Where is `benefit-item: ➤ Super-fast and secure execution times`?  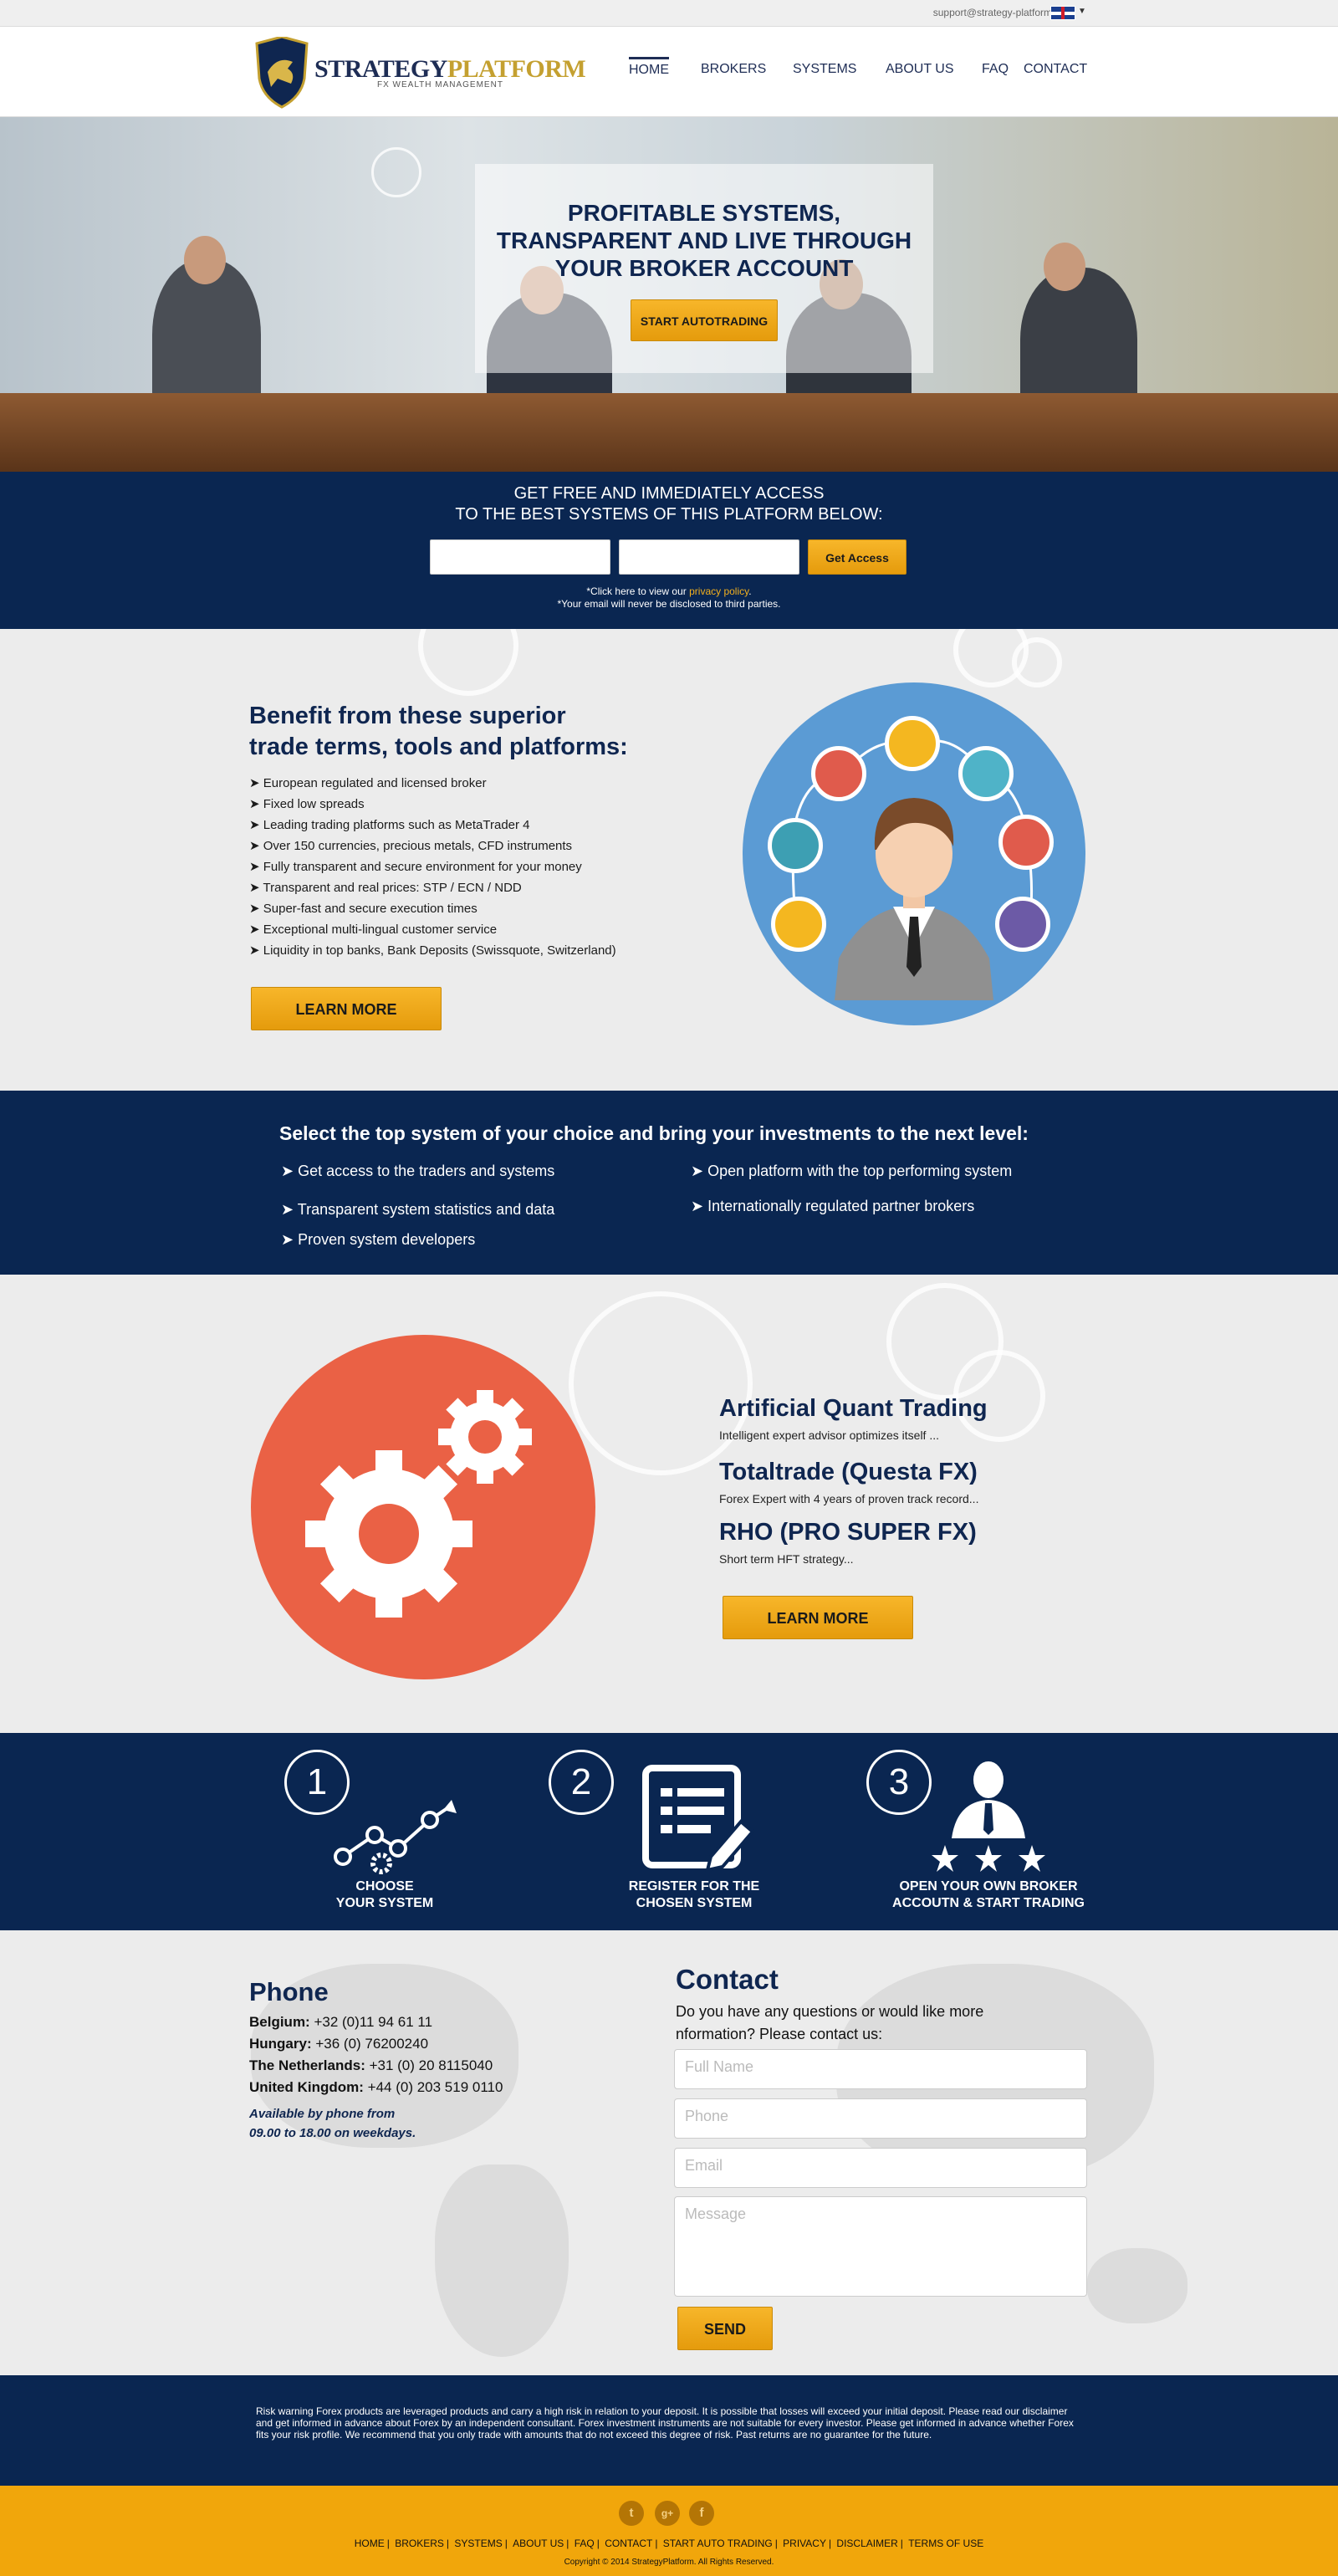
benefit-item: ➤ Super-fast and secure execution times is located at coordinates (363, 909).